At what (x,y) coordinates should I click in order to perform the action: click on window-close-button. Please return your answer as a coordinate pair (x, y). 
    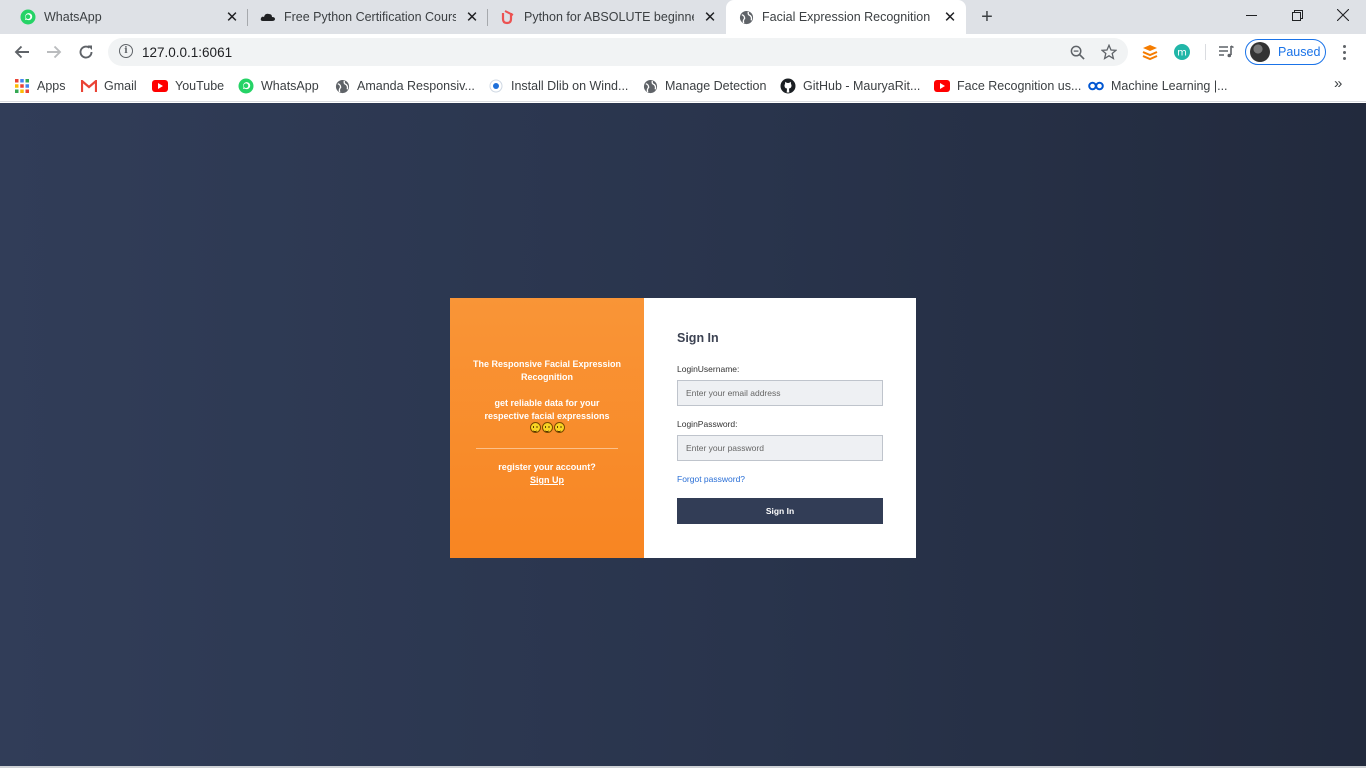
    Looking at the image, I should click on (1343, 15).